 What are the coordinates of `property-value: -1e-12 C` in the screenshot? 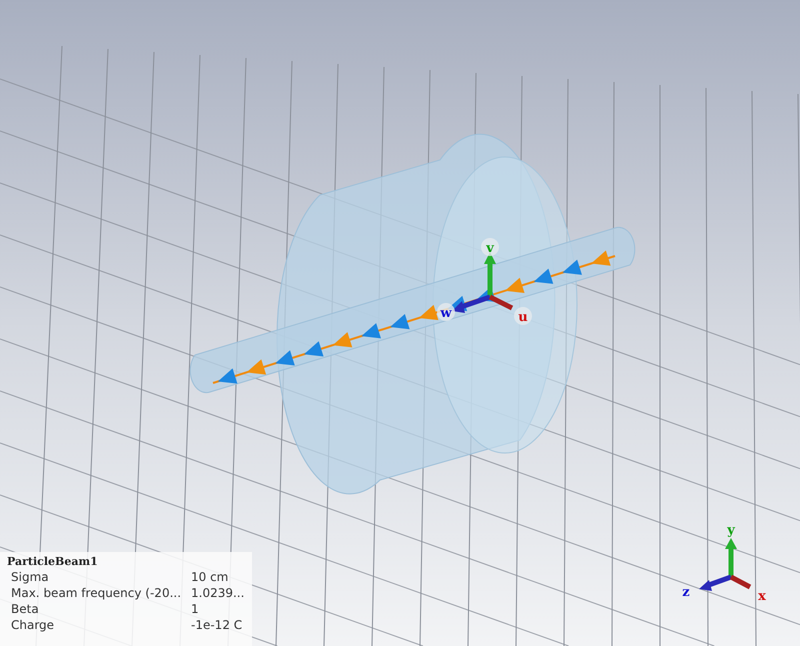 It's located at (217, 625).